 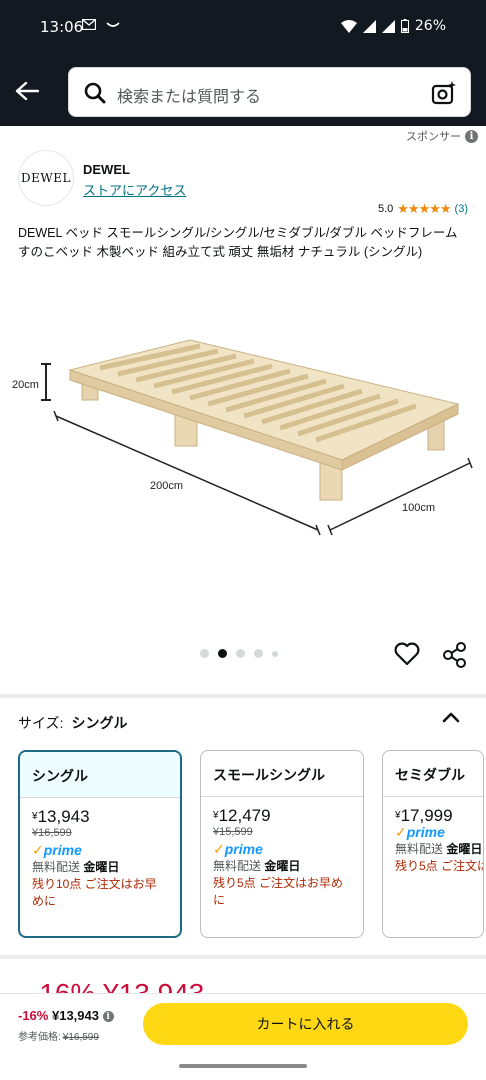 What do you see at coordinates (52, 833) in the screenshot?
I see `option-list-price: ¥16,599` at bounding box center [52, 833].